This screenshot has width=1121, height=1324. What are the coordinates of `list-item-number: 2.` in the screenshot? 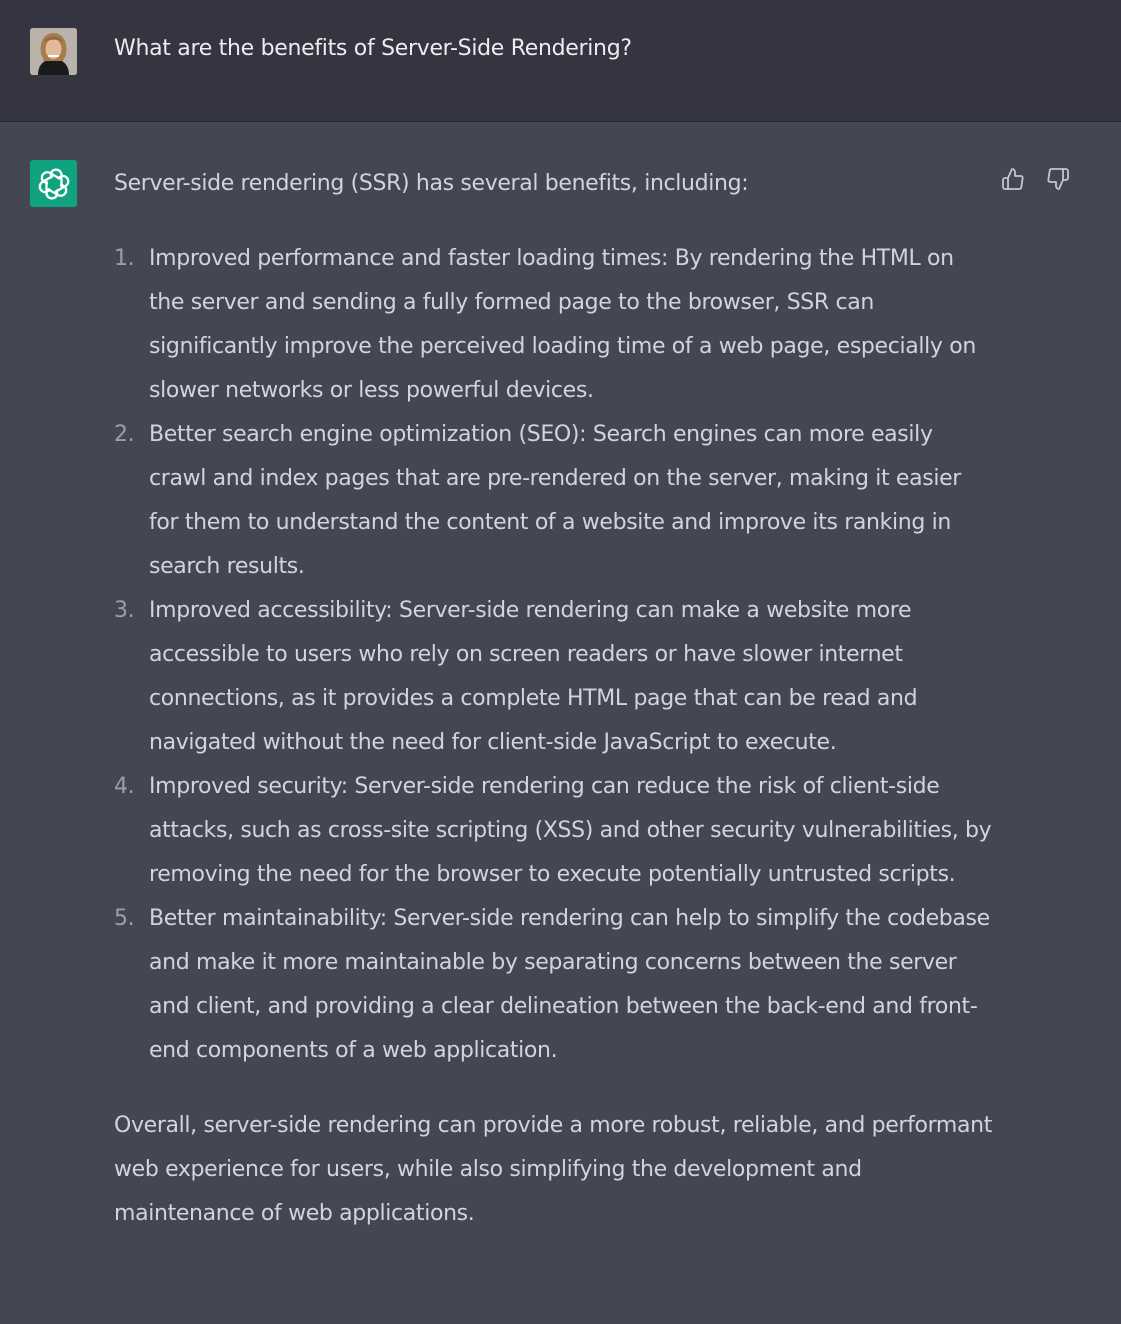 It's located at (124, 434).